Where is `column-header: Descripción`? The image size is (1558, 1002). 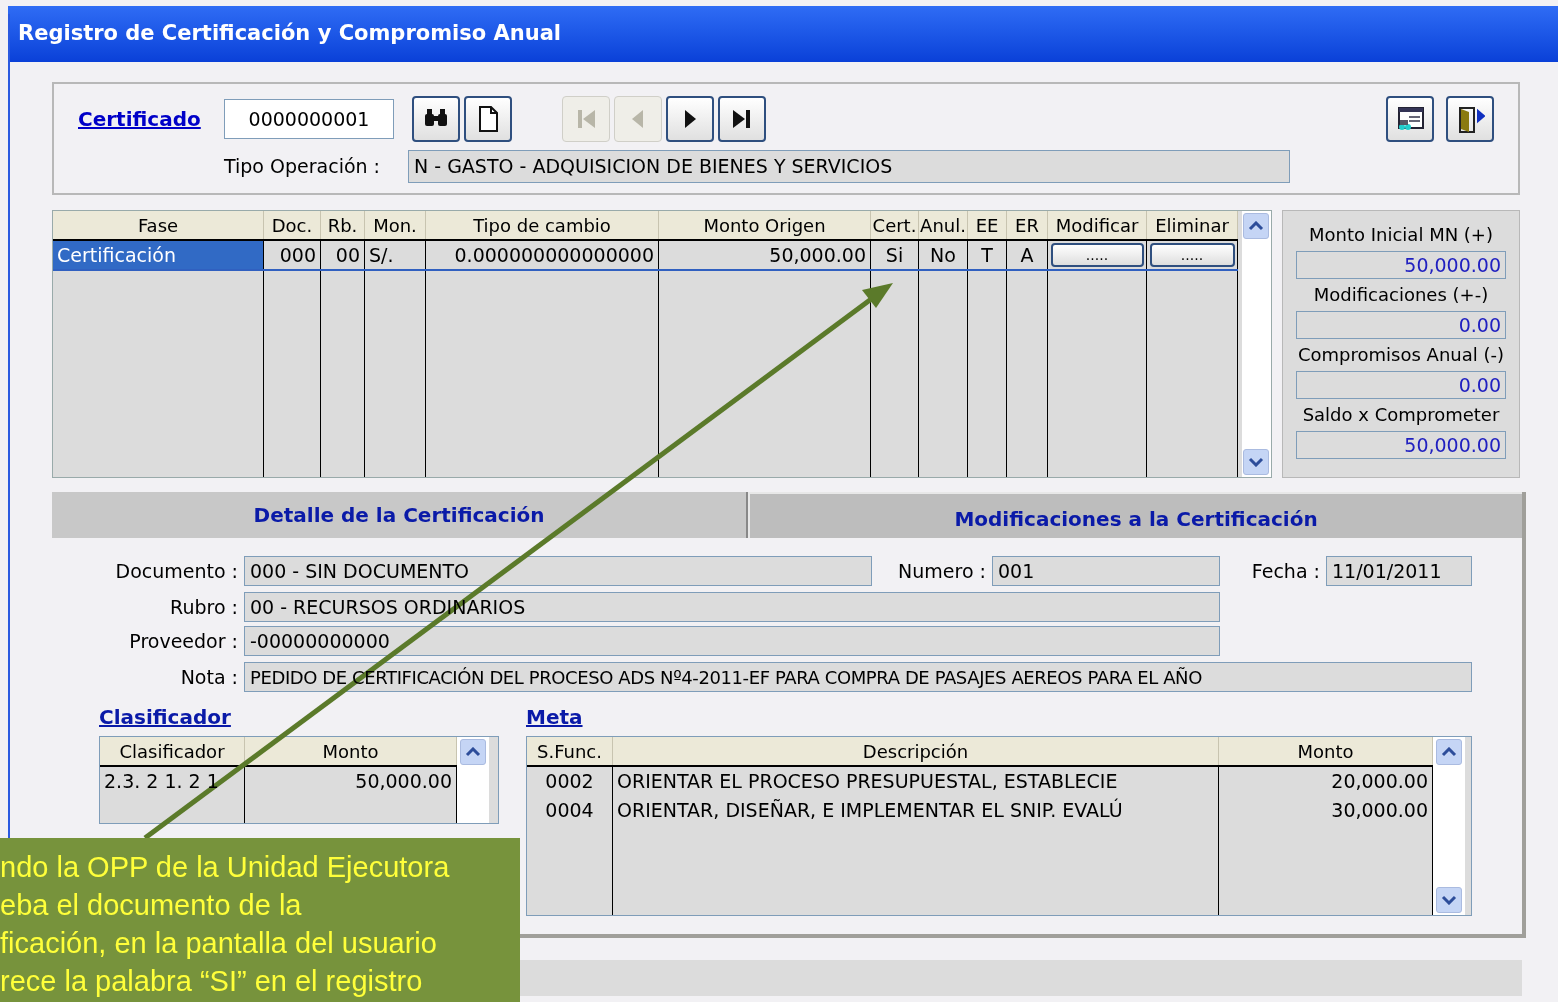 column-header: Descripción is located at coordinates (916, 751).